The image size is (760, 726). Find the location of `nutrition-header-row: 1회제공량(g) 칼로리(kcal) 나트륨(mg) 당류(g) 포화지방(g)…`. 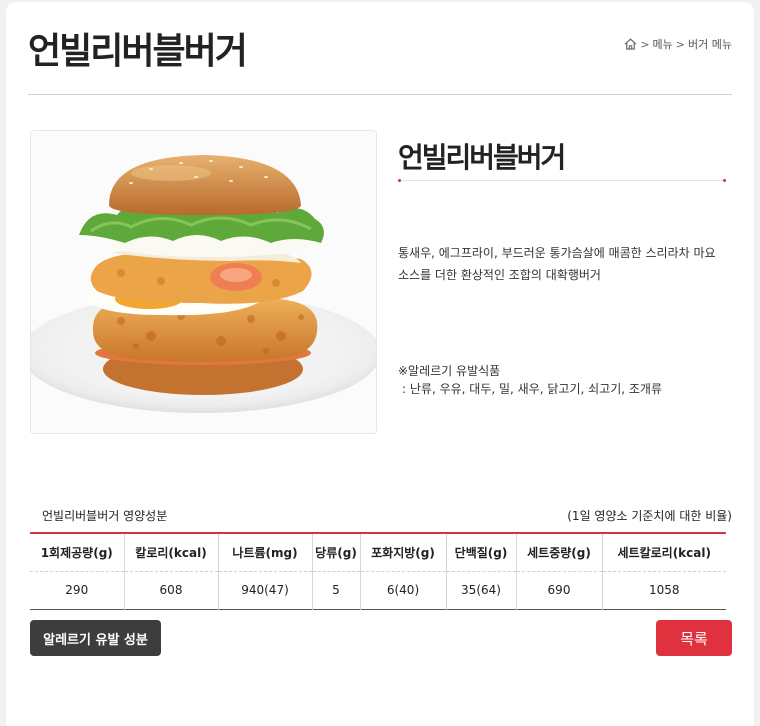

nutrition-header-row: 1회제공량(g) 칼로리(kcal) 나트륨(mg) 당류(g) 포화지방(g)… is located at coordinates (378, 552).